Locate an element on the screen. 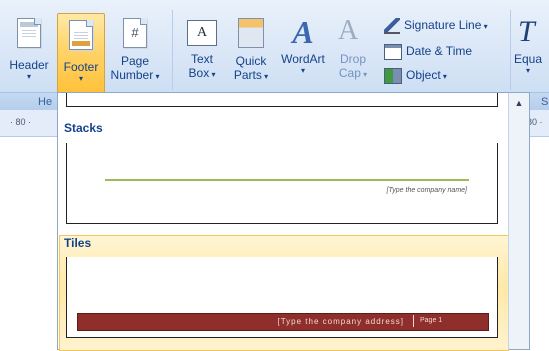  text-box-label-line2: Box ▾ is located at coordinates (202, 73).